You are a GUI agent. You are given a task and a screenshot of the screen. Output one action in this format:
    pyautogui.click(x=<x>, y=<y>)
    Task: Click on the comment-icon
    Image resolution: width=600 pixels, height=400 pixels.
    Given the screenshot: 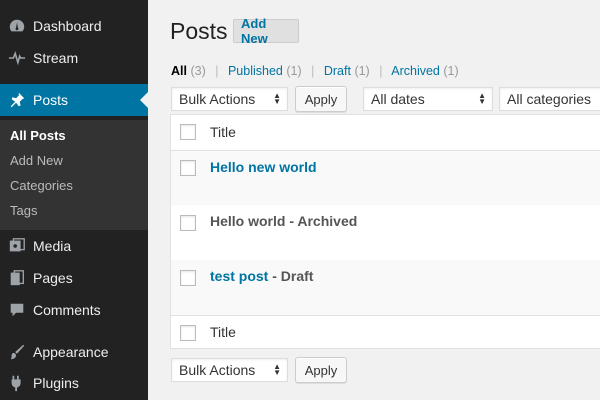 What is the action you would take?
    pyautogui.click(x=17, y=310)
    